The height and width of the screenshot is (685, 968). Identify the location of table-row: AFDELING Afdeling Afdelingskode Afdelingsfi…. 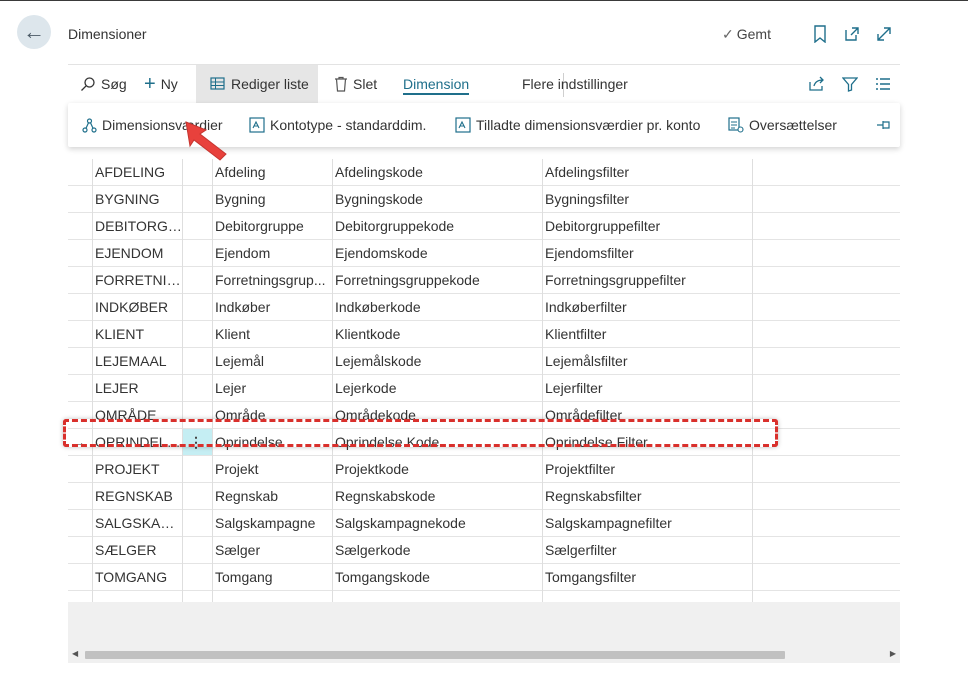
(484, 172).